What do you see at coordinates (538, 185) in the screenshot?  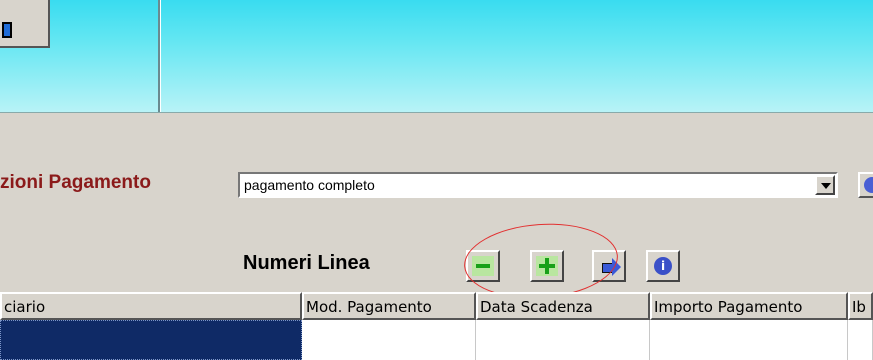 I see `condizioni-pagamento-combo: pagamento completo` at bounding box center [538, 185].